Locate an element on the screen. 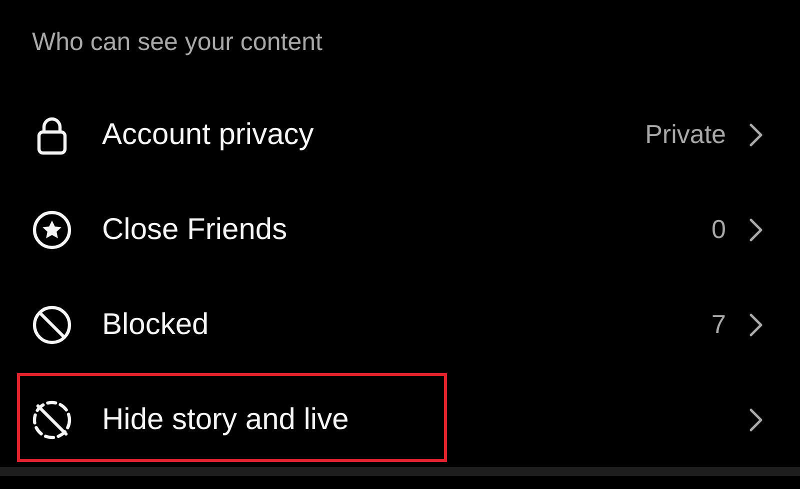 The height and width of the screenshot is (489, 800). hidden-story-icon is located at coordinates (52, 420).